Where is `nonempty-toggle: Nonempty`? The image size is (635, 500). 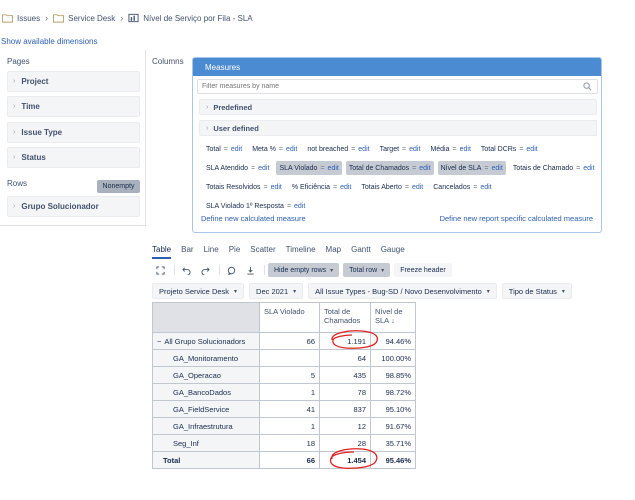 nonempty-toggle: Nonempty is located at coordinates (118, 186).